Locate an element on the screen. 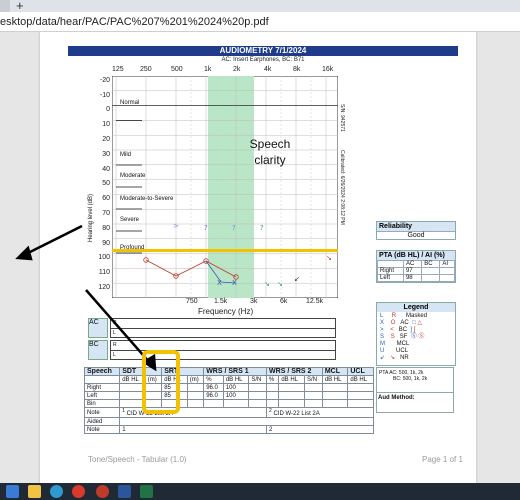 Image resolution: width=520 pixels, height=500 pixels. chrome-icon is located at coordinates (78, 491).